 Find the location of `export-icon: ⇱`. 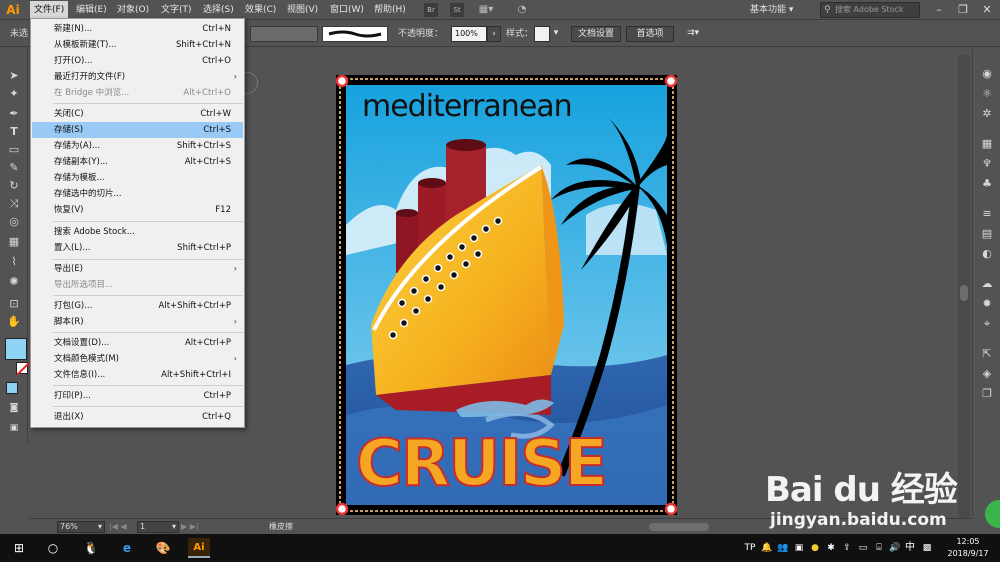

export-icon: ⇱ is located at coordinates (987, 354).